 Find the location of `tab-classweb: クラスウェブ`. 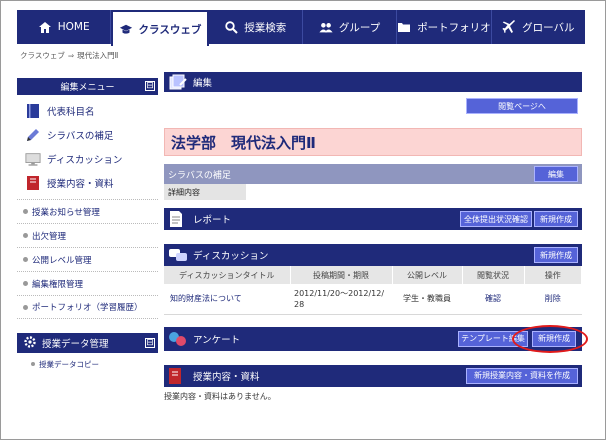

tab-classweb: クラスウェブ is located at coordinates (160, 28).